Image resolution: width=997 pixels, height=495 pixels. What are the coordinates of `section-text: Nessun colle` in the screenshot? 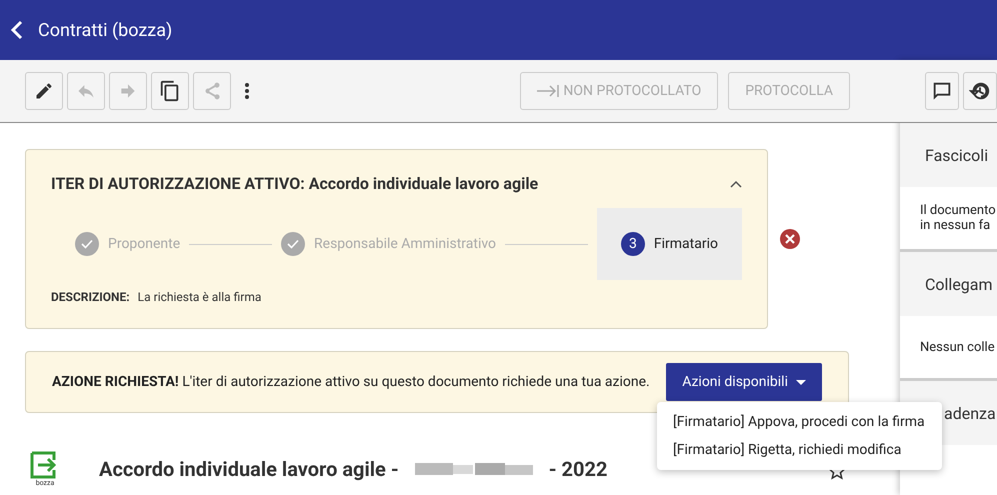 It's located at (958, 347).